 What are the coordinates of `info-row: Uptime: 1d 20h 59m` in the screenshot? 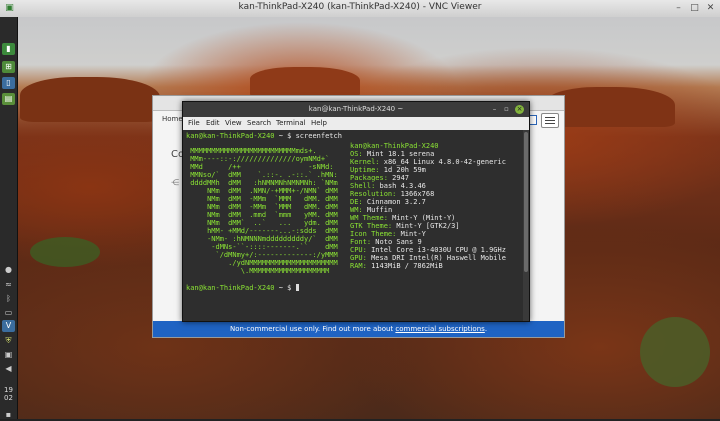 It's located at (428, 170).